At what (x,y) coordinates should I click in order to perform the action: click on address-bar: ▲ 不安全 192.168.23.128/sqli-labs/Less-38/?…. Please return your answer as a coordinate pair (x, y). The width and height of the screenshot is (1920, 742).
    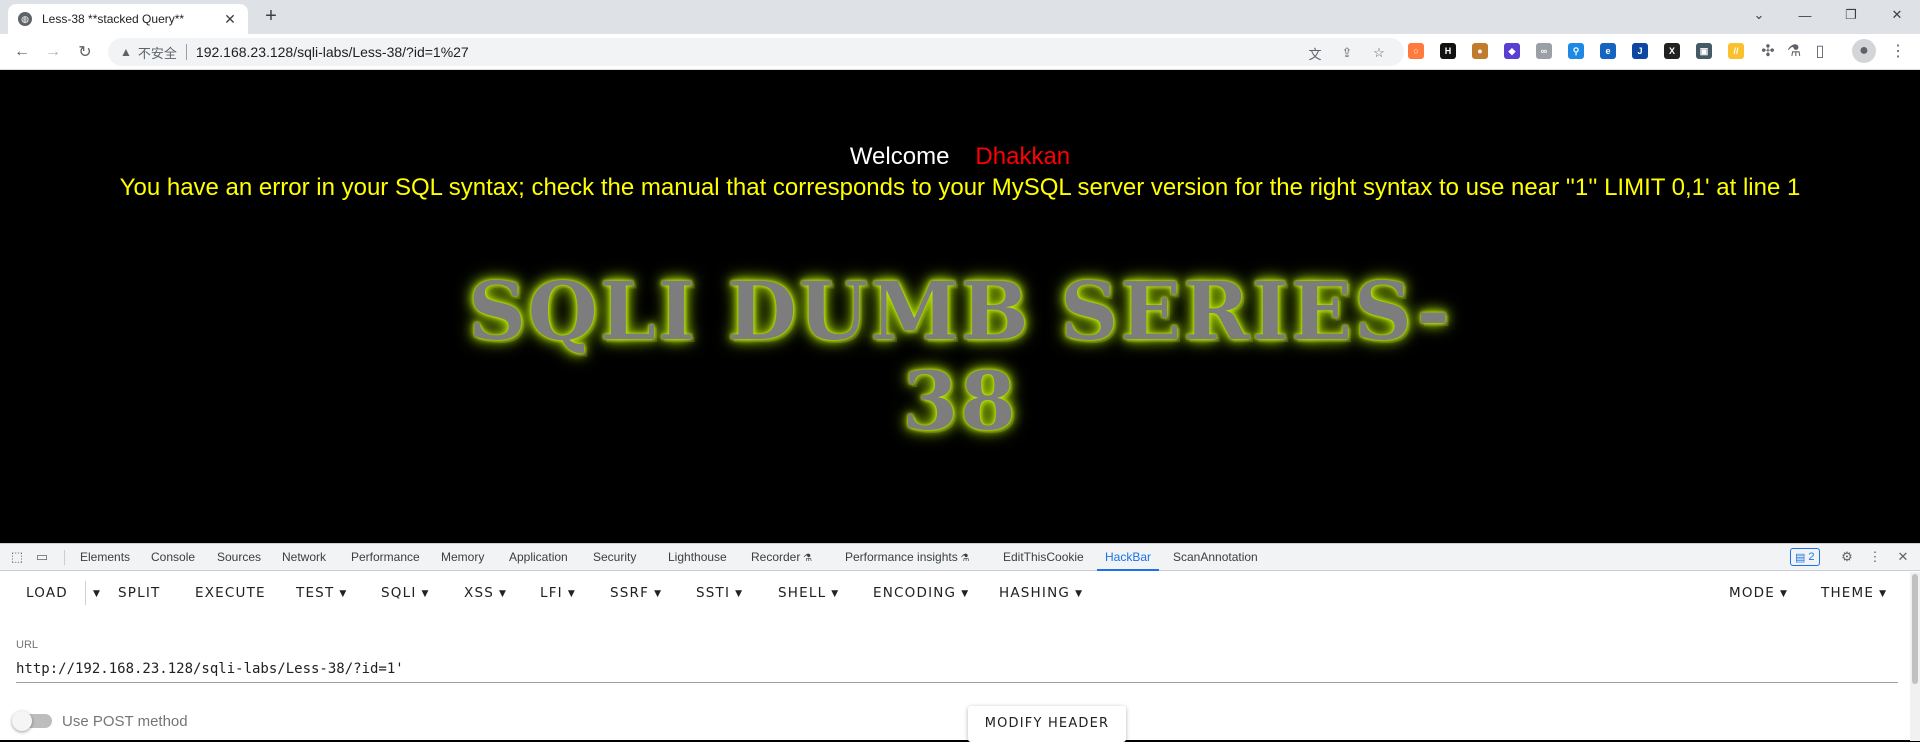
    Looking at the image, I should click on (756, 52).